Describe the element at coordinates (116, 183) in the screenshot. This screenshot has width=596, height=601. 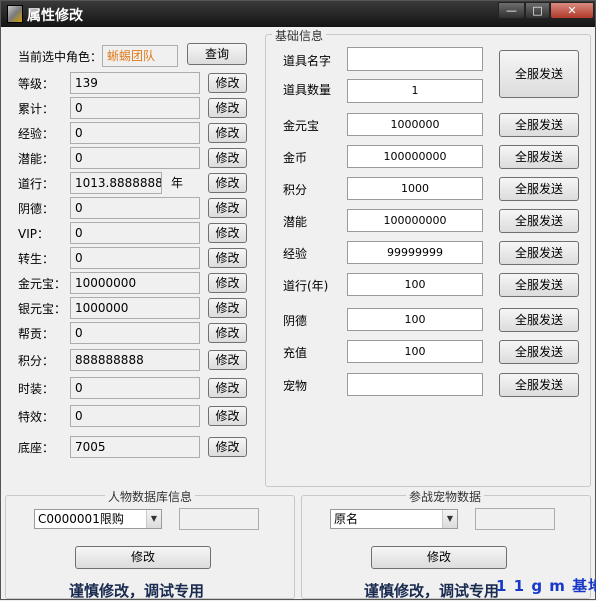
I see `attribute-value-field: 1013.888888889` at that location.